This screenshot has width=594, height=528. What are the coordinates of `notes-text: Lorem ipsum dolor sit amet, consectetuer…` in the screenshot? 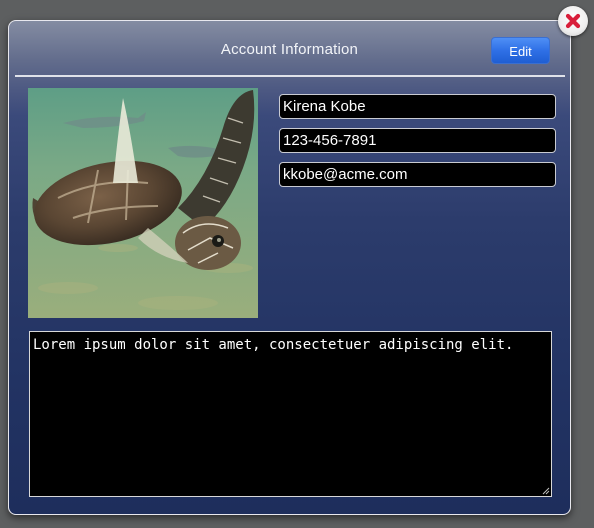 It's located at (273, 345).